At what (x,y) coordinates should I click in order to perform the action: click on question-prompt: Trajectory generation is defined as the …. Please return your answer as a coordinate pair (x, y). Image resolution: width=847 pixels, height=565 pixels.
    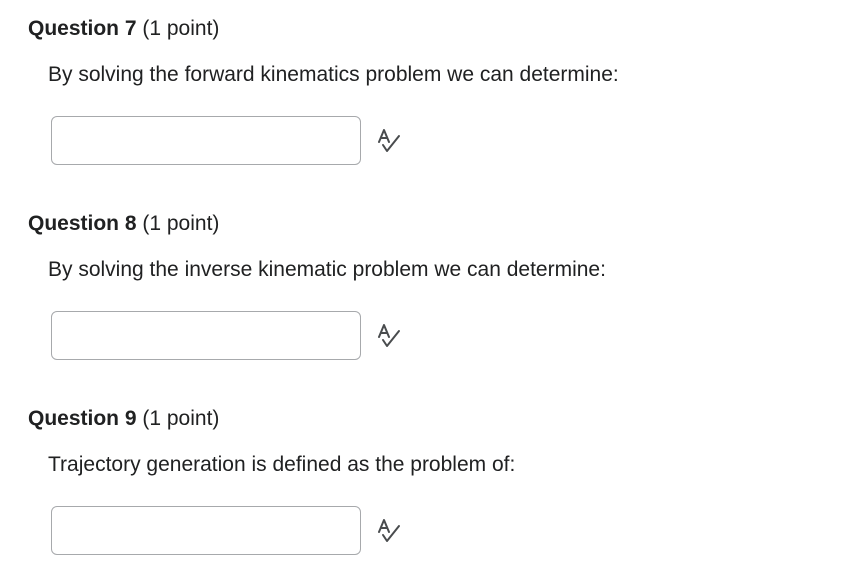
    Looking at the image, I should click on (282, 464).